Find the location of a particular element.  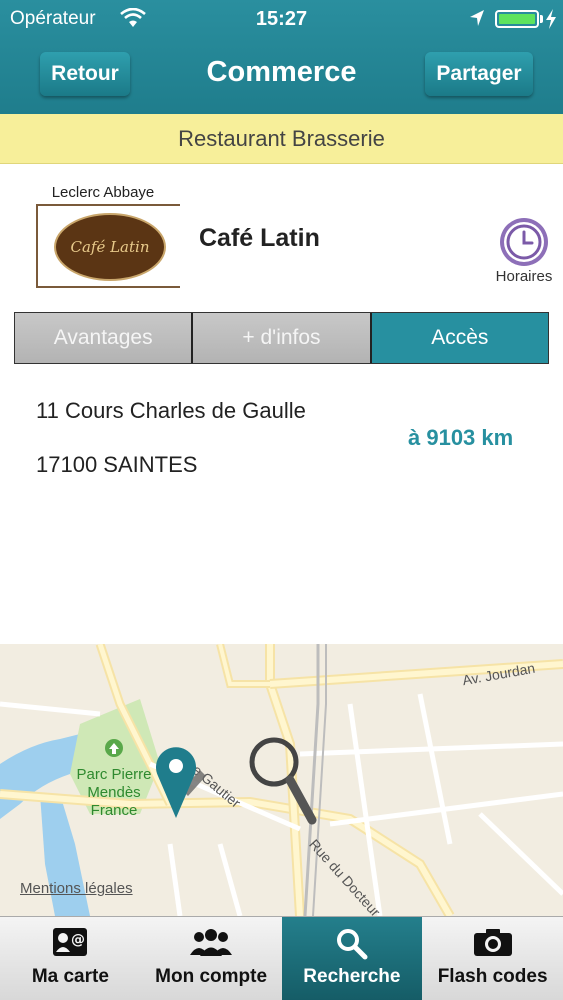

users-icon is located at coordinates (211, 942).